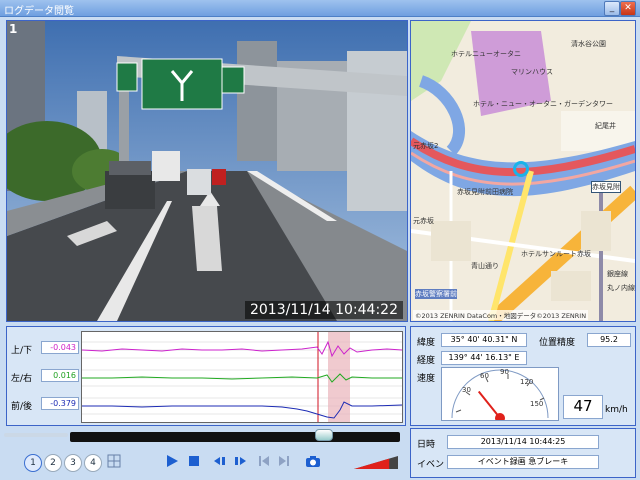 This screenshot has width=640, height=480. What do you see at coordinates (556, 254) in the screenshot?
I see `map-label-hotel-sanroute: ホテルサンルート赤坂` at bounding box center [556, 254].